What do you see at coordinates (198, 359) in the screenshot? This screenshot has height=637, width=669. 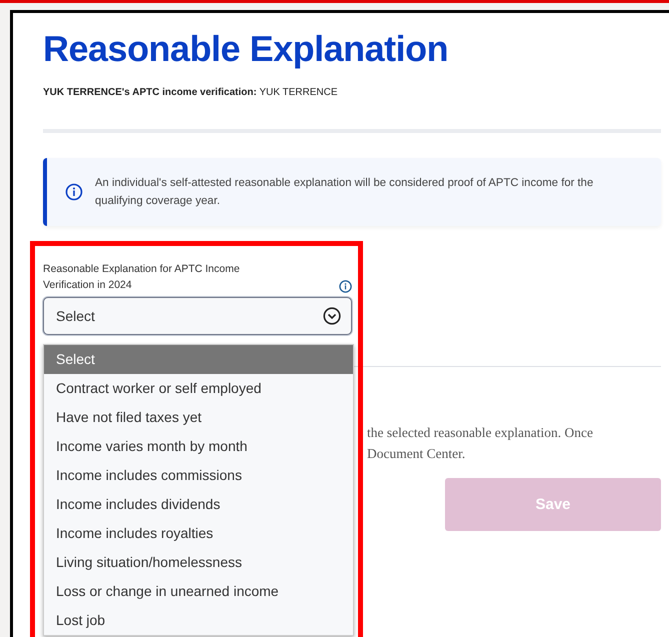 I see `dropdown-option: Select` at bounding box center [198, 359].